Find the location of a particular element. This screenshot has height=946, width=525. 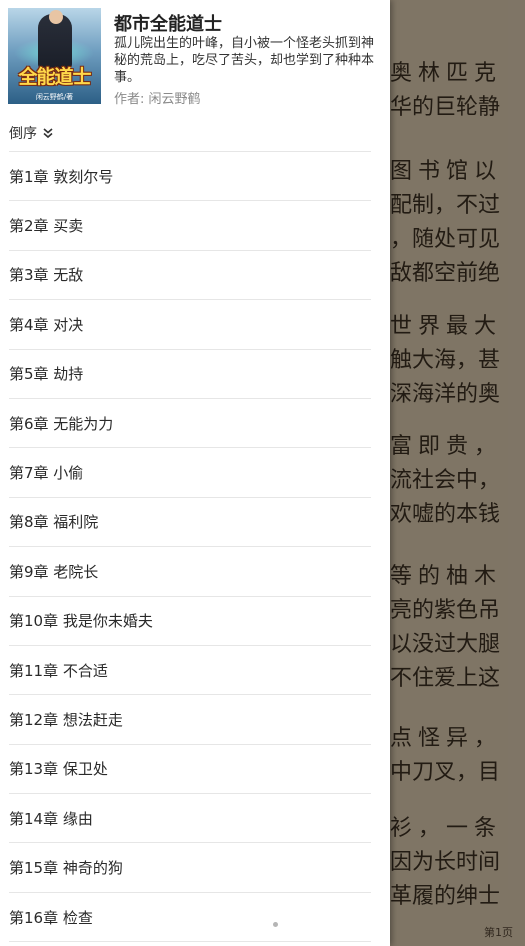

reader-line is located at coordinates (457, 142).